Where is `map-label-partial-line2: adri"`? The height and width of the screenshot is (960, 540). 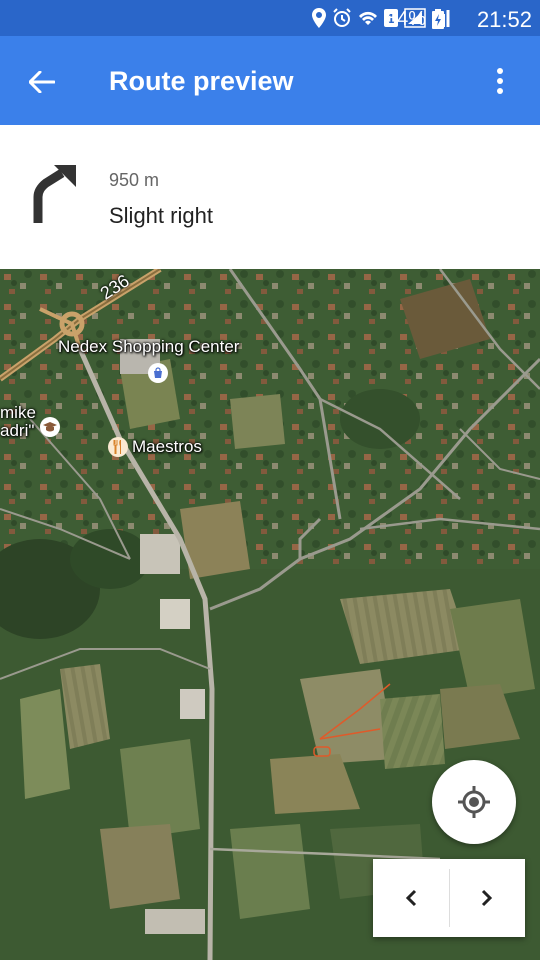
map-label-partial-line2: adri" is located at coordinates (17, 430).